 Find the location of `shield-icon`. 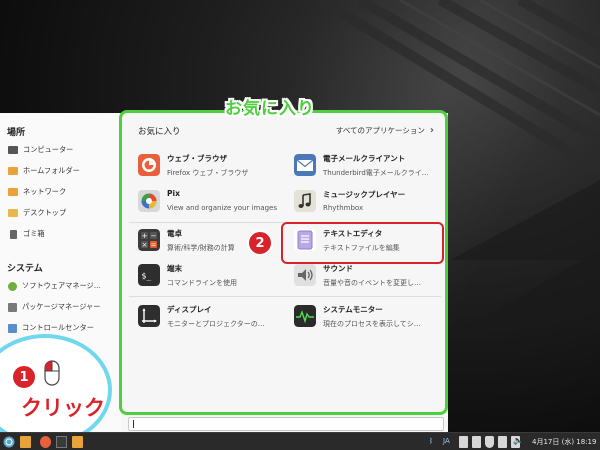

shield-icon is located at coordinates (489, 442).